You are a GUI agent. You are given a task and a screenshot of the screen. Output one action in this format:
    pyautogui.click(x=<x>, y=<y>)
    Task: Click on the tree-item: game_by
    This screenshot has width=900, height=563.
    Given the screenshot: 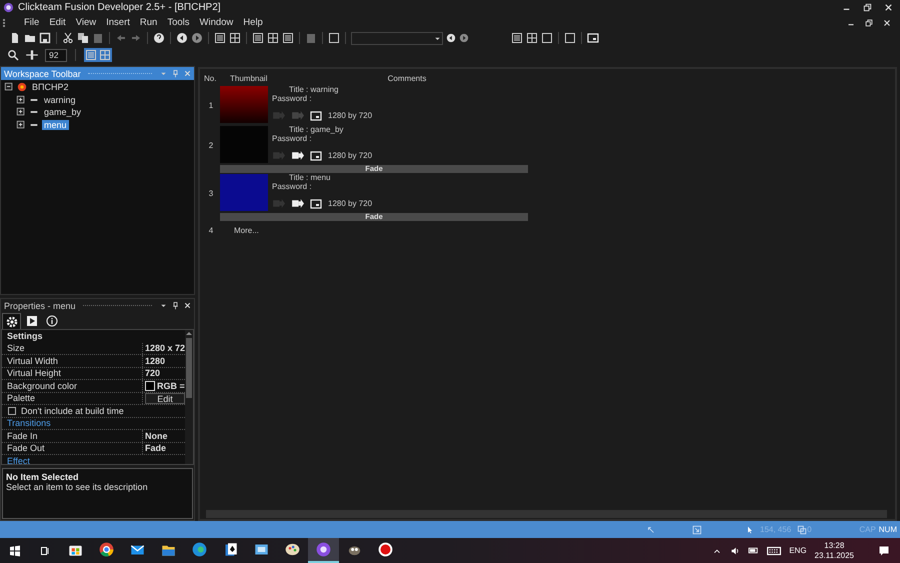 What is the action you would take?
    pyautogui.click(x=63, y=112)
    